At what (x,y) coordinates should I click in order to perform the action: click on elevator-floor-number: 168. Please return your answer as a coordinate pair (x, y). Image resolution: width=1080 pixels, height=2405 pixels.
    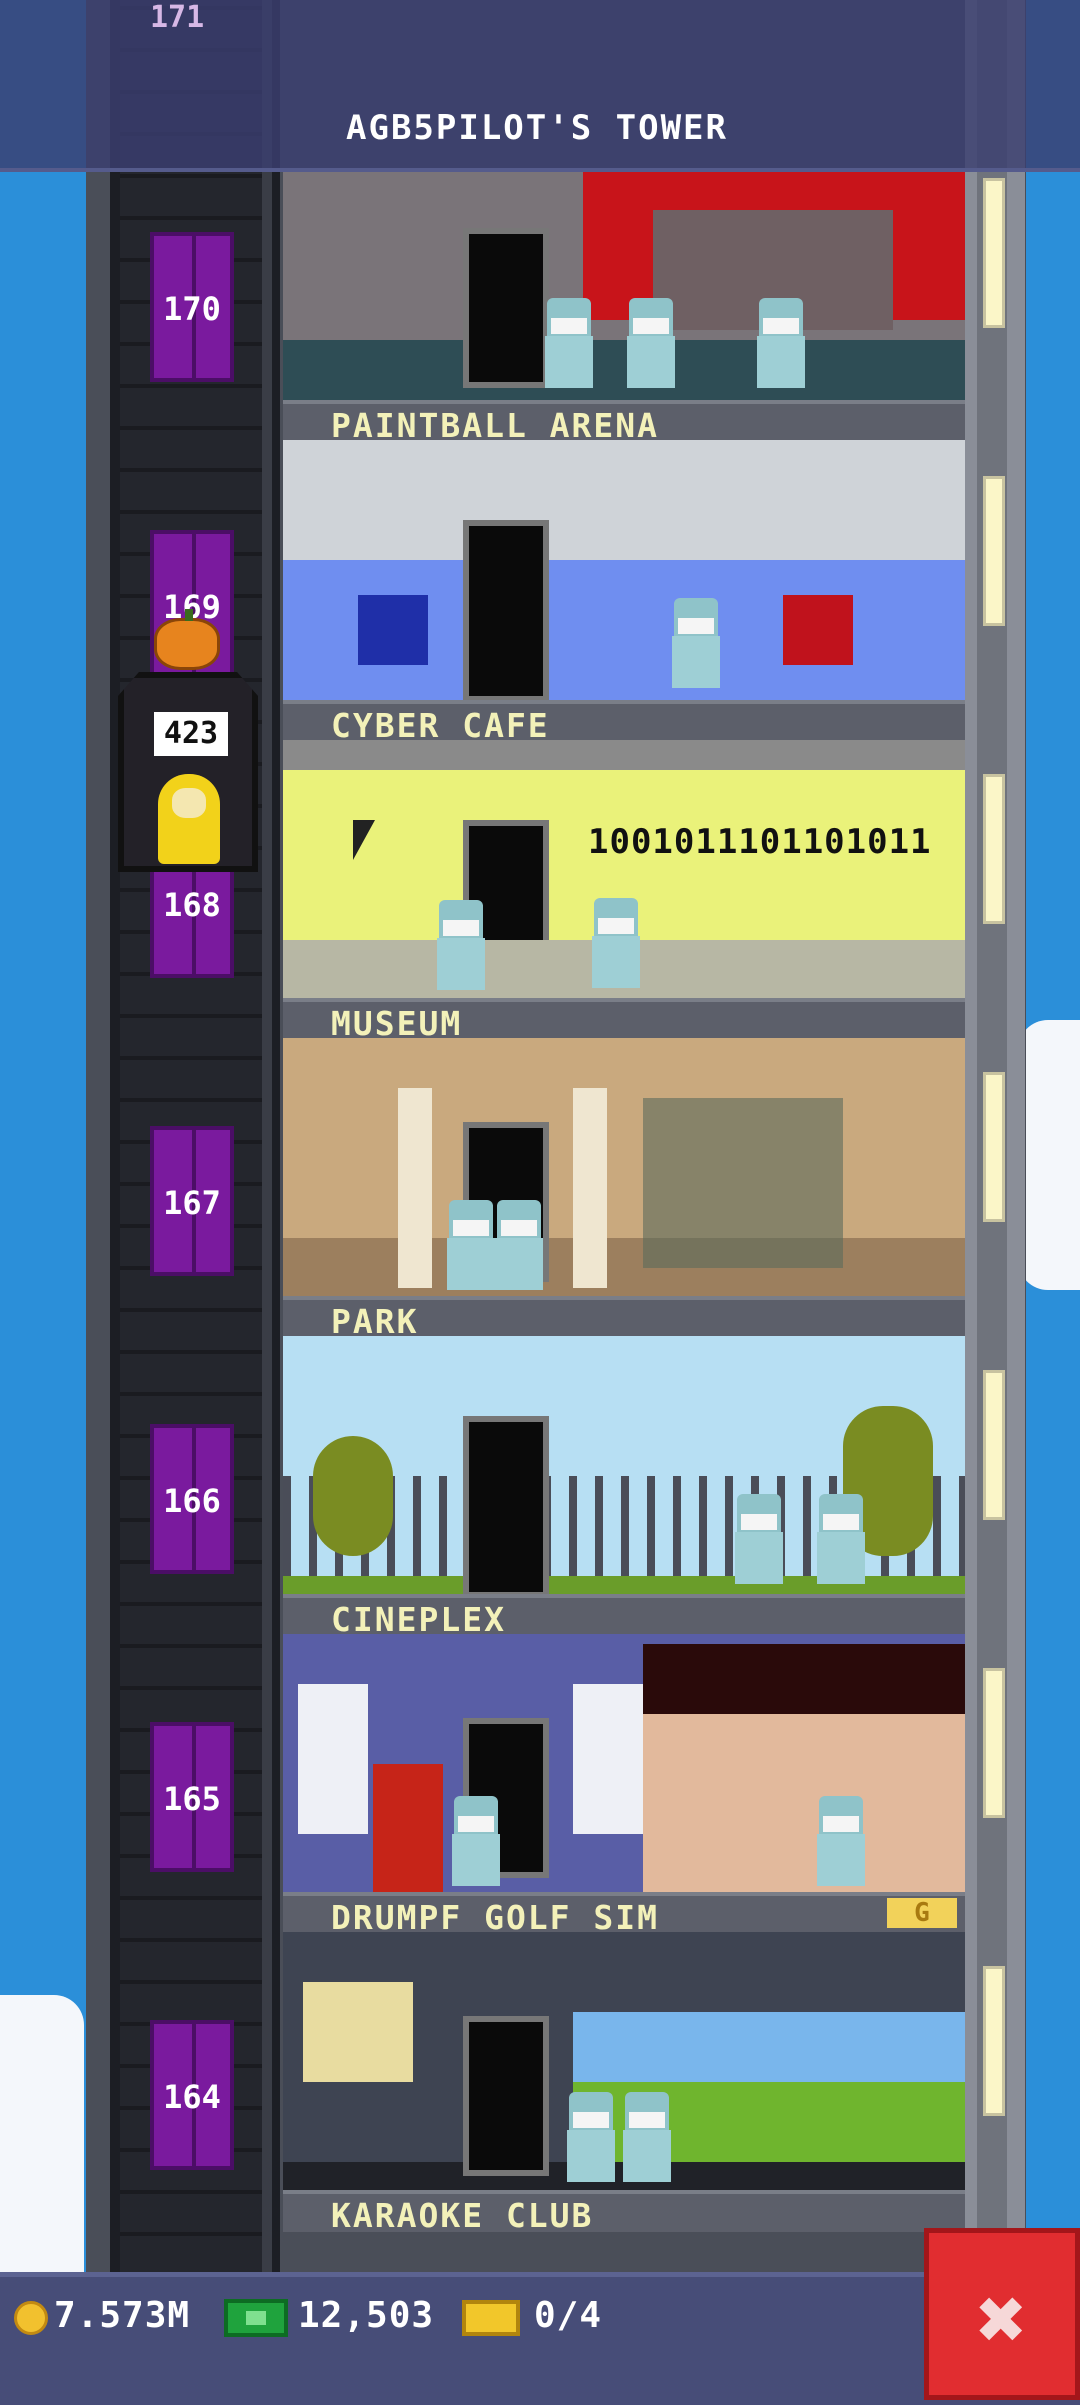
    Looking at the image, I should click on (192, 905).